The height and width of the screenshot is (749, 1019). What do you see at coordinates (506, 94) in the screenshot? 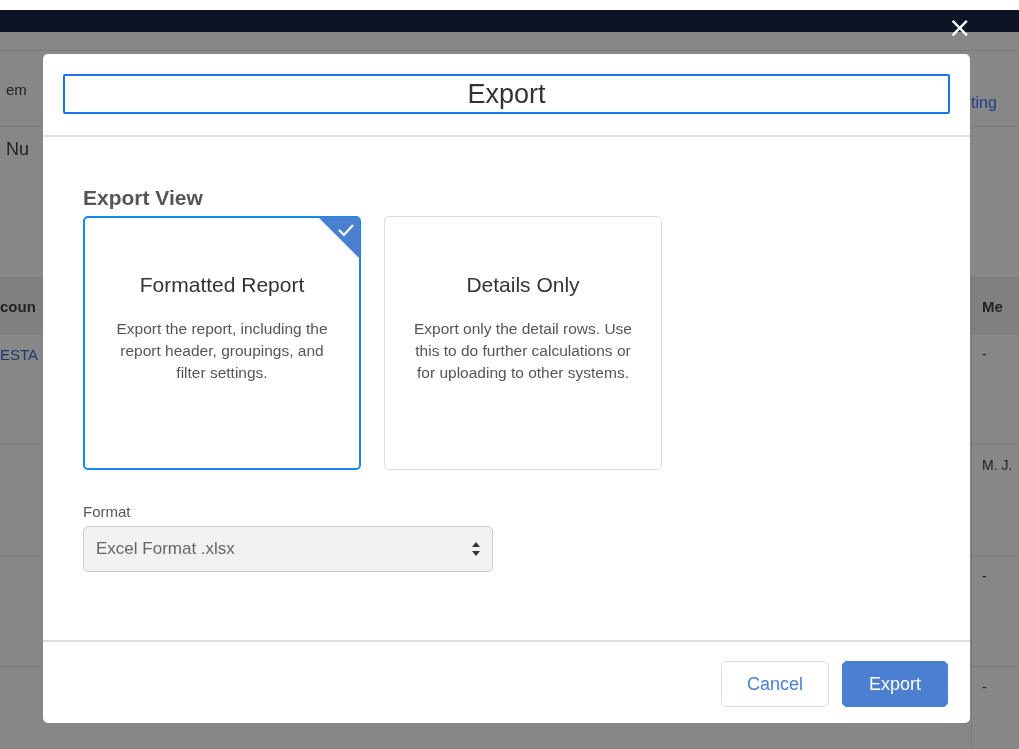
I see `dialog-title: Export` at bounding box center [506, 94].